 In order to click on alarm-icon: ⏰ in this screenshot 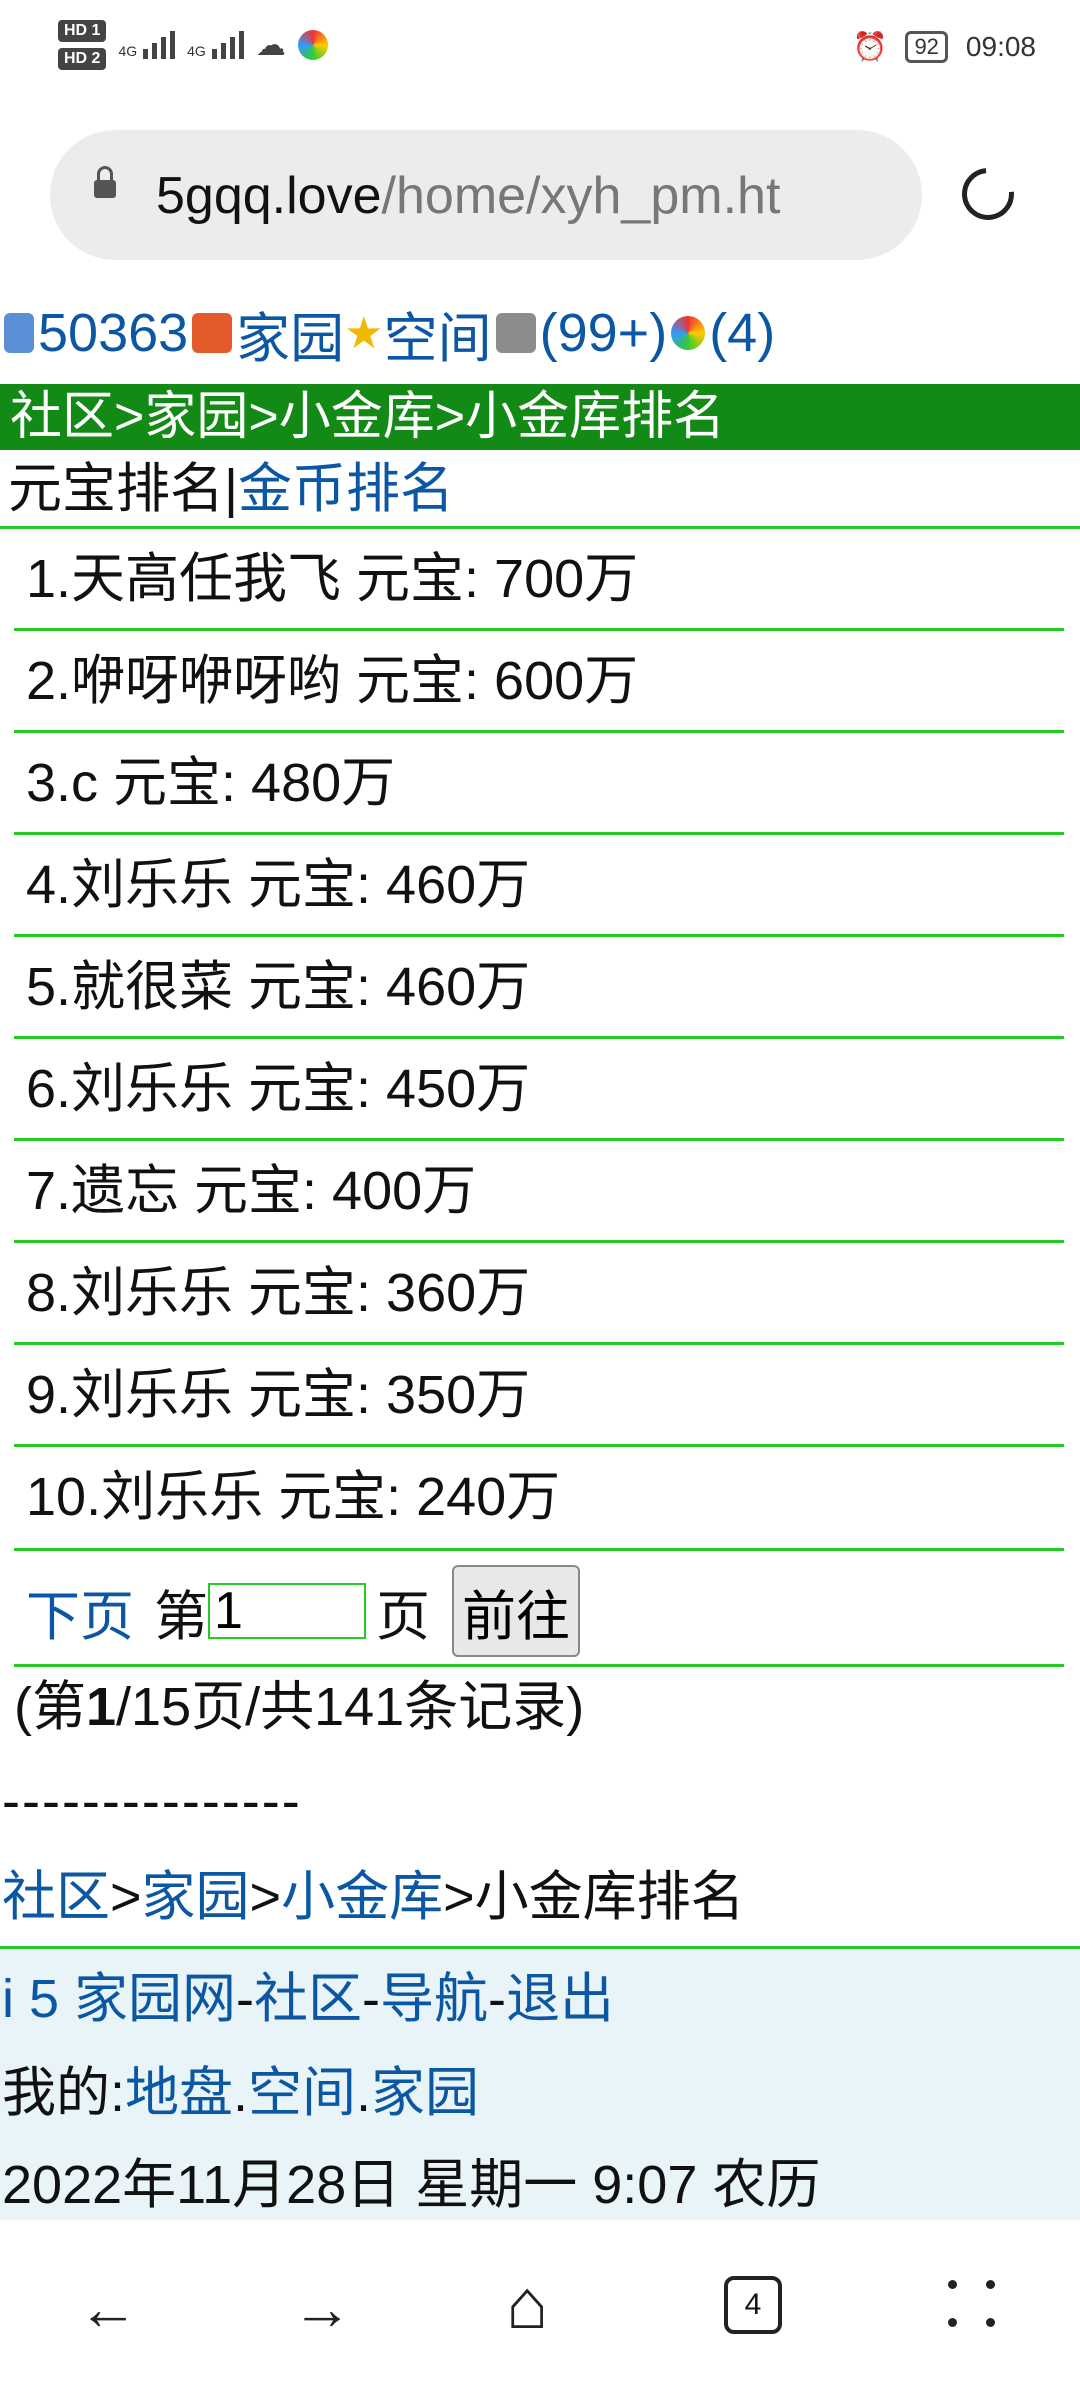, I will do `click(870, 46)`.